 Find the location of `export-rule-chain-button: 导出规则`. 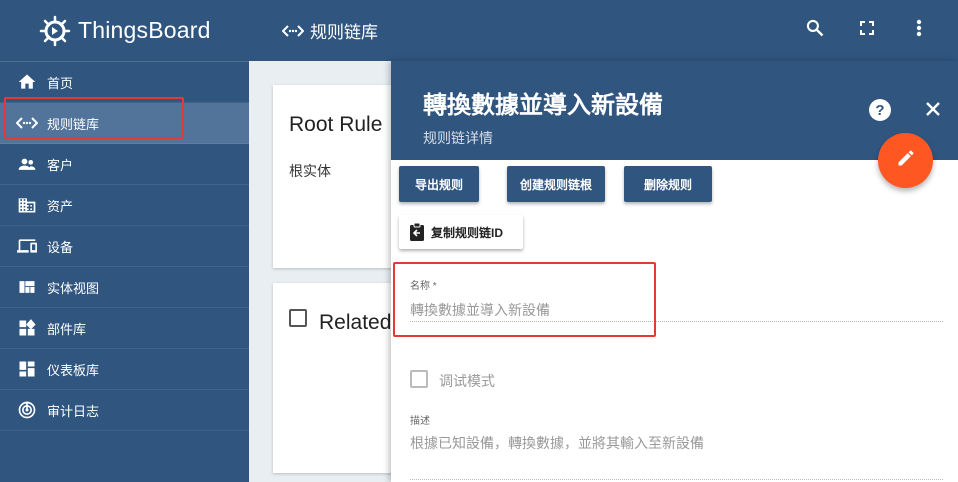

export-rule-chain-button: 导出规则 is located at coordinates (439, 184).